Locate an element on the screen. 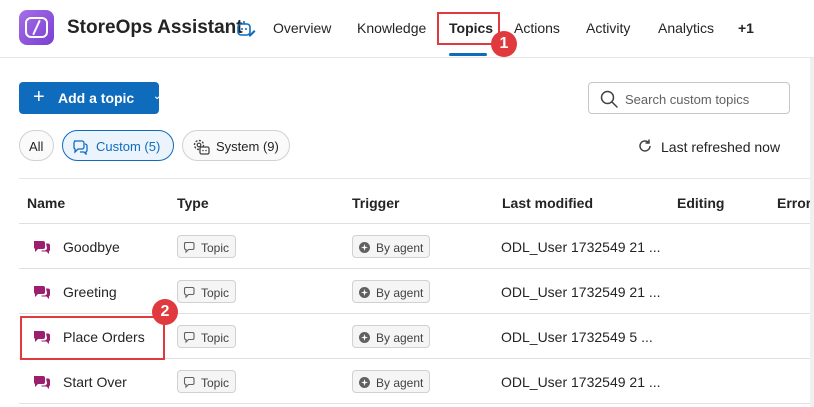  gear-cog-icon is located at coordinates (201, 147).